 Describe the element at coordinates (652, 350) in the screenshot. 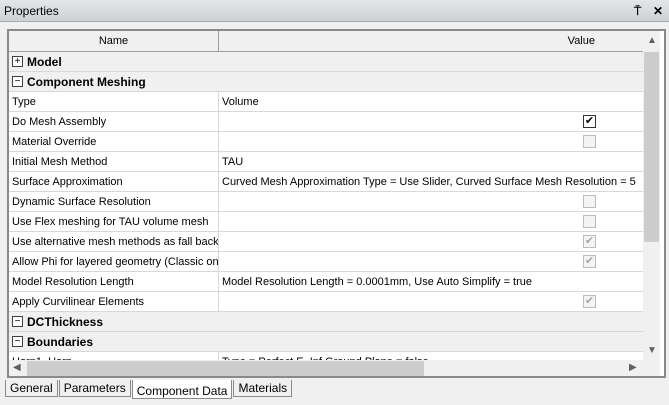

I see `scroll-down-icon: ▼` at that location.